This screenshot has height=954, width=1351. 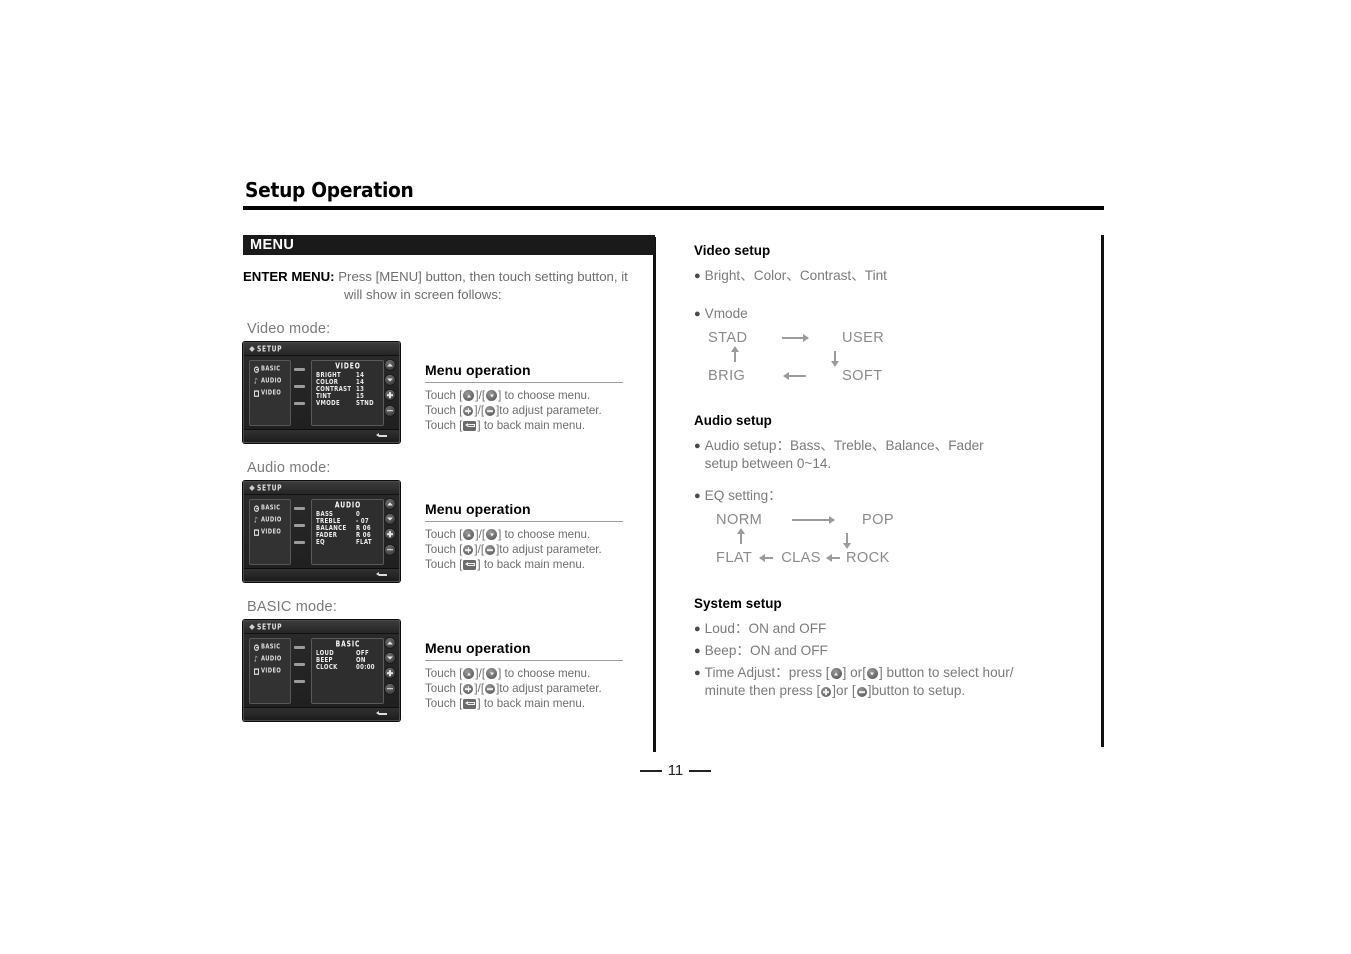 What do you see at coordinates (801, 557) in the screenshot?
I see `eq-clas-label: CLAS` at bounding box center [801, 557].